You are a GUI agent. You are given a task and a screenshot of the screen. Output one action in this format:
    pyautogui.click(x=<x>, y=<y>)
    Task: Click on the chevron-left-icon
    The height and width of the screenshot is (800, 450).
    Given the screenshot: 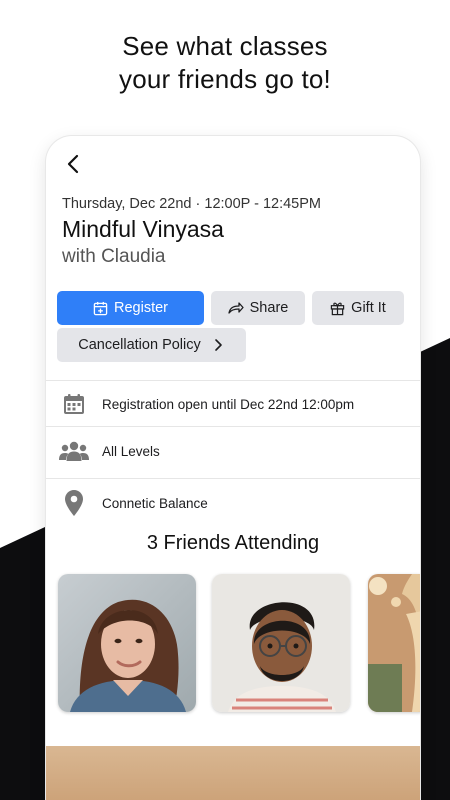 What is the action you would take?
    pyautogui.click(x=73, y=164)
    